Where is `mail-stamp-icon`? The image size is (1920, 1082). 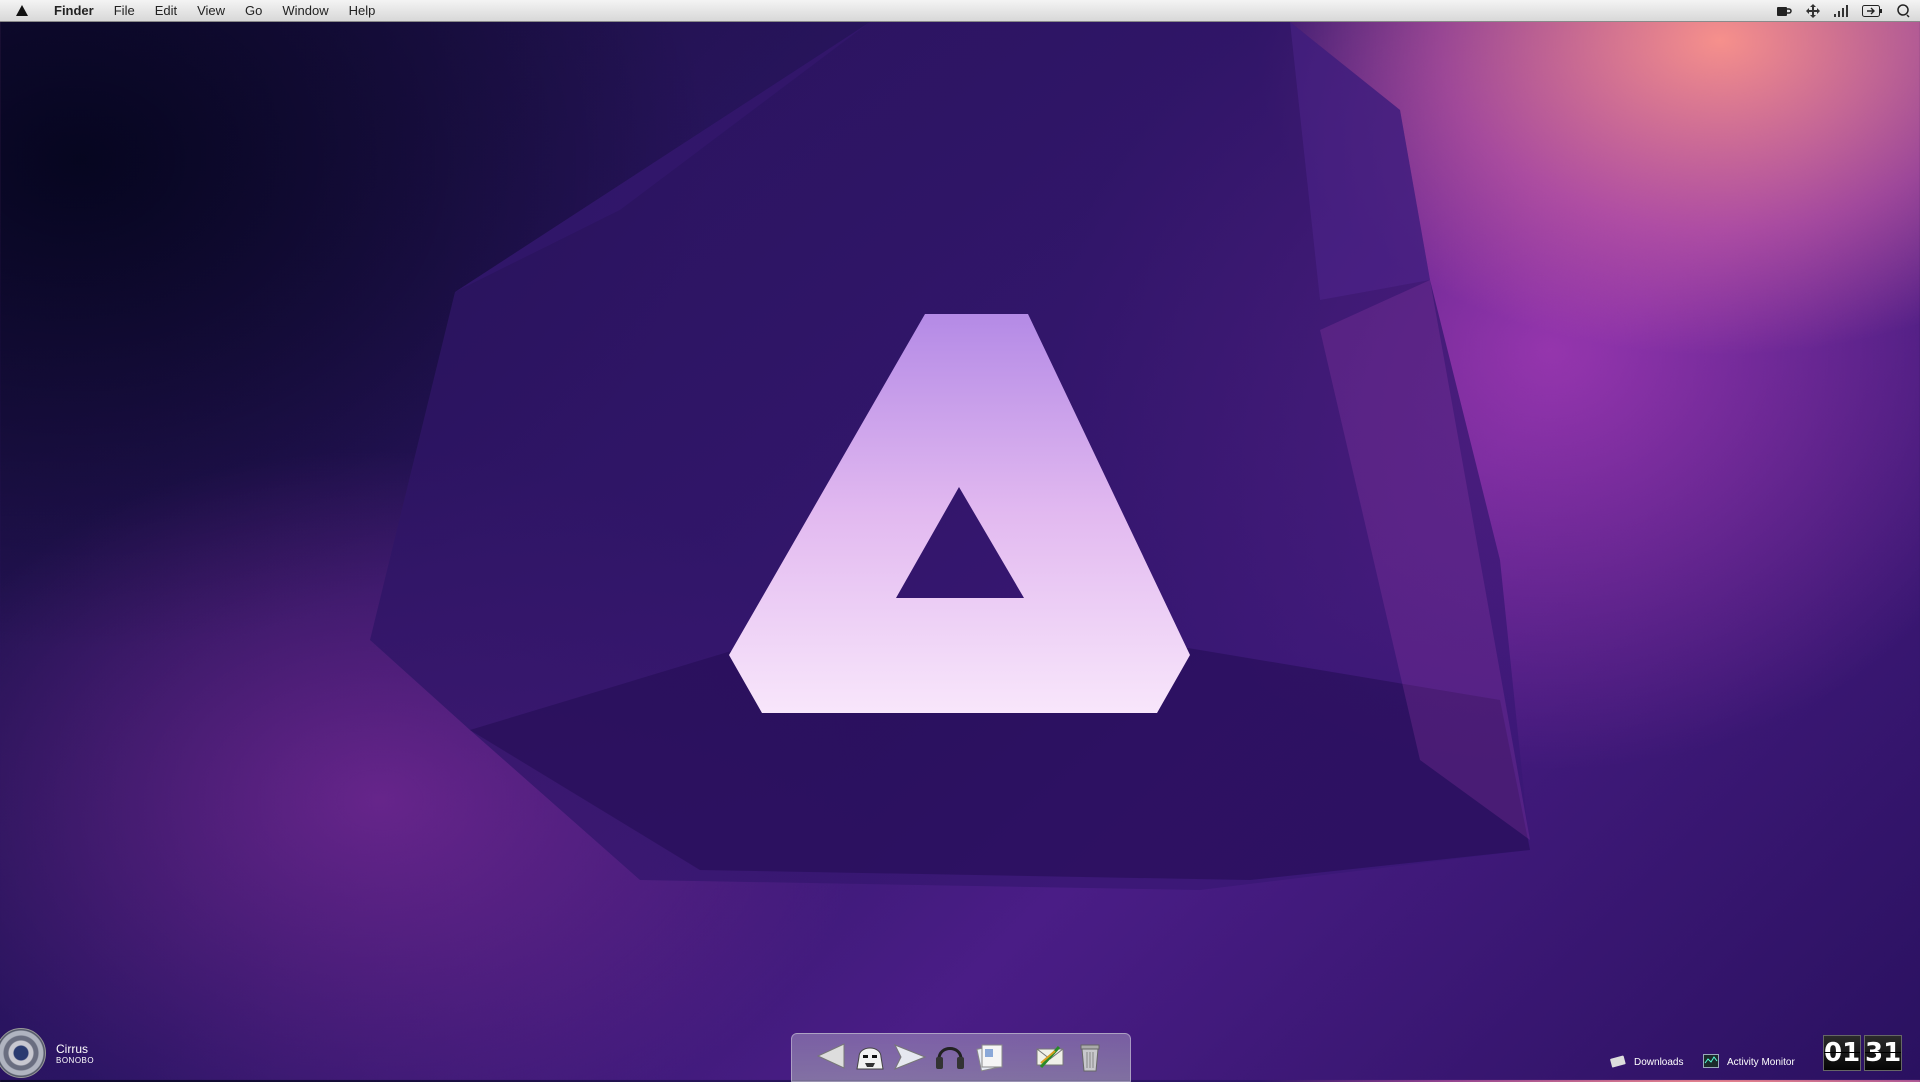
mail-stamp-icon is located at coordinates (1050, 1056).